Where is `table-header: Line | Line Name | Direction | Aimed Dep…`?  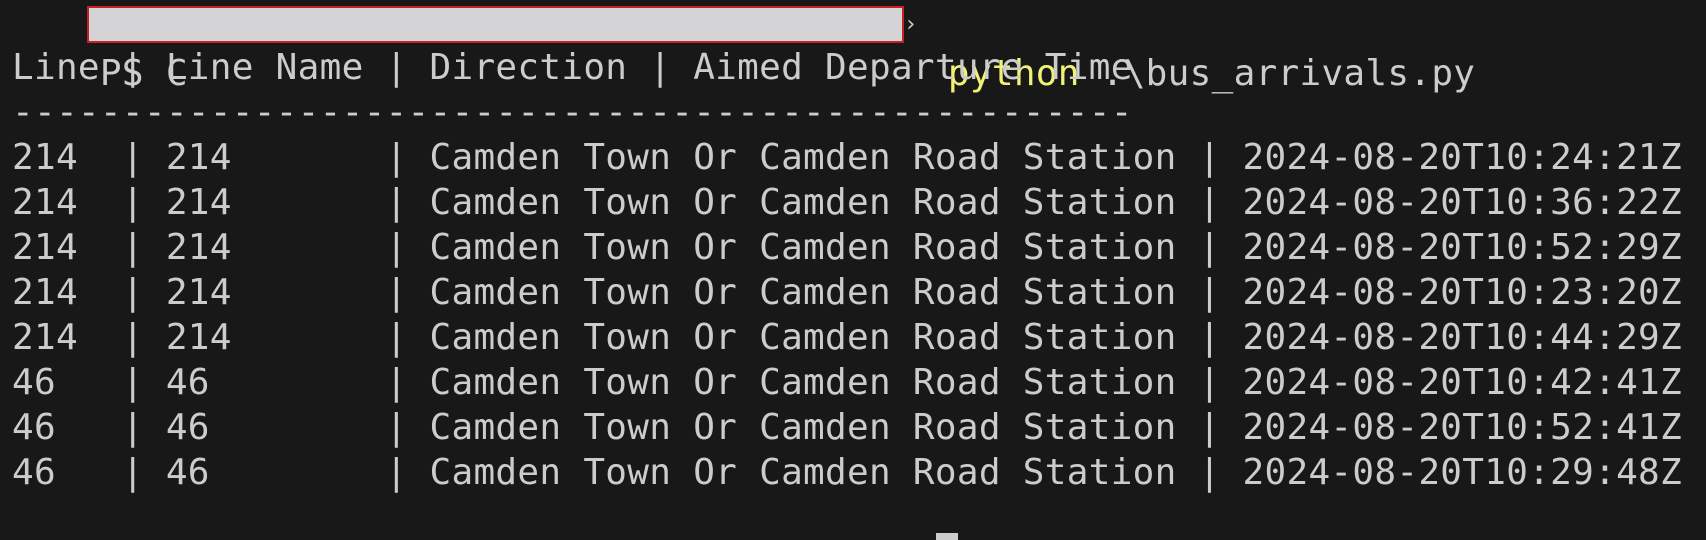 table-header: Line | Line Name | Direction | Aimed Dep… is located at coordinates (572, 67).